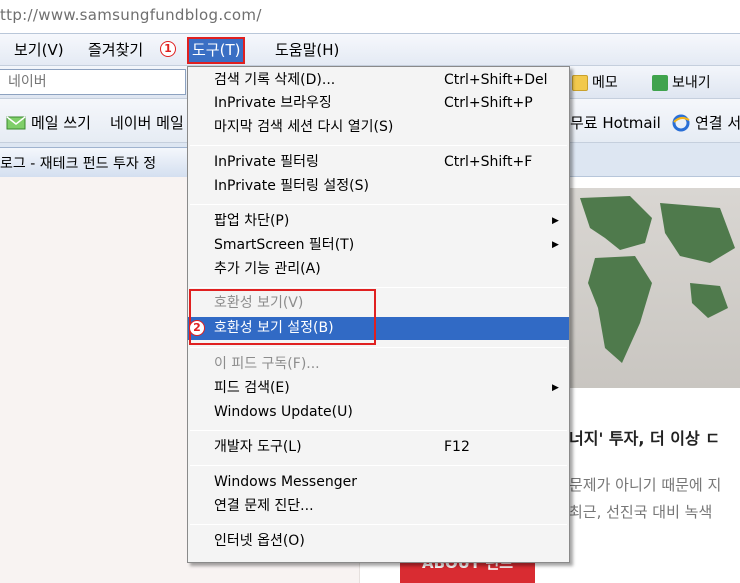  Describe the element at coordinates (285, 482) in the screenshot. I see `menu-item-label: Windows Messenger` at that location.